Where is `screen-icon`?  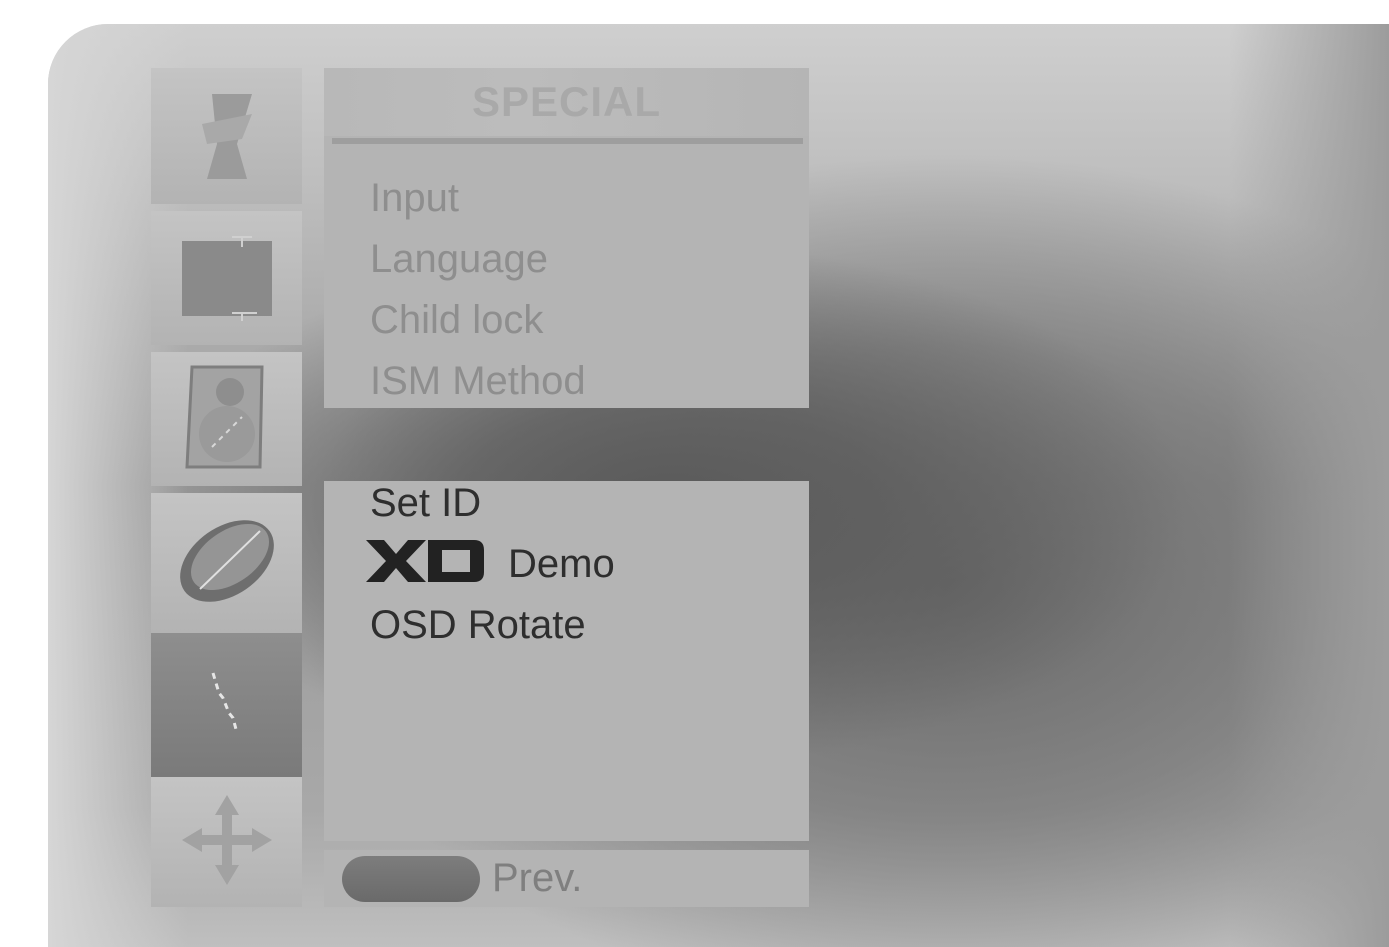
screen-icon is located at coordinates (227, 278).